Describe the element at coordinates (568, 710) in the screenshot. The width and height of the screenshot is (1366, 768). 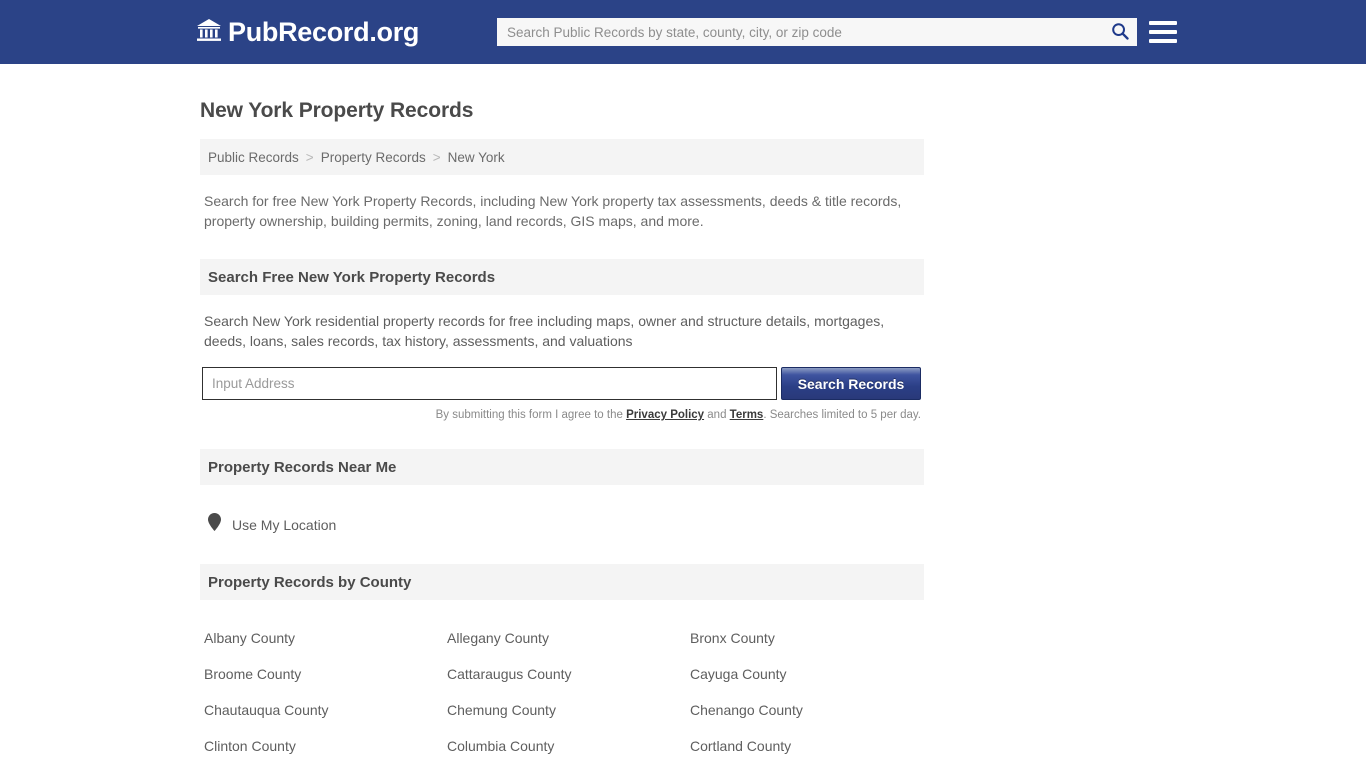
I see `county-link: Chemung County` at that location.